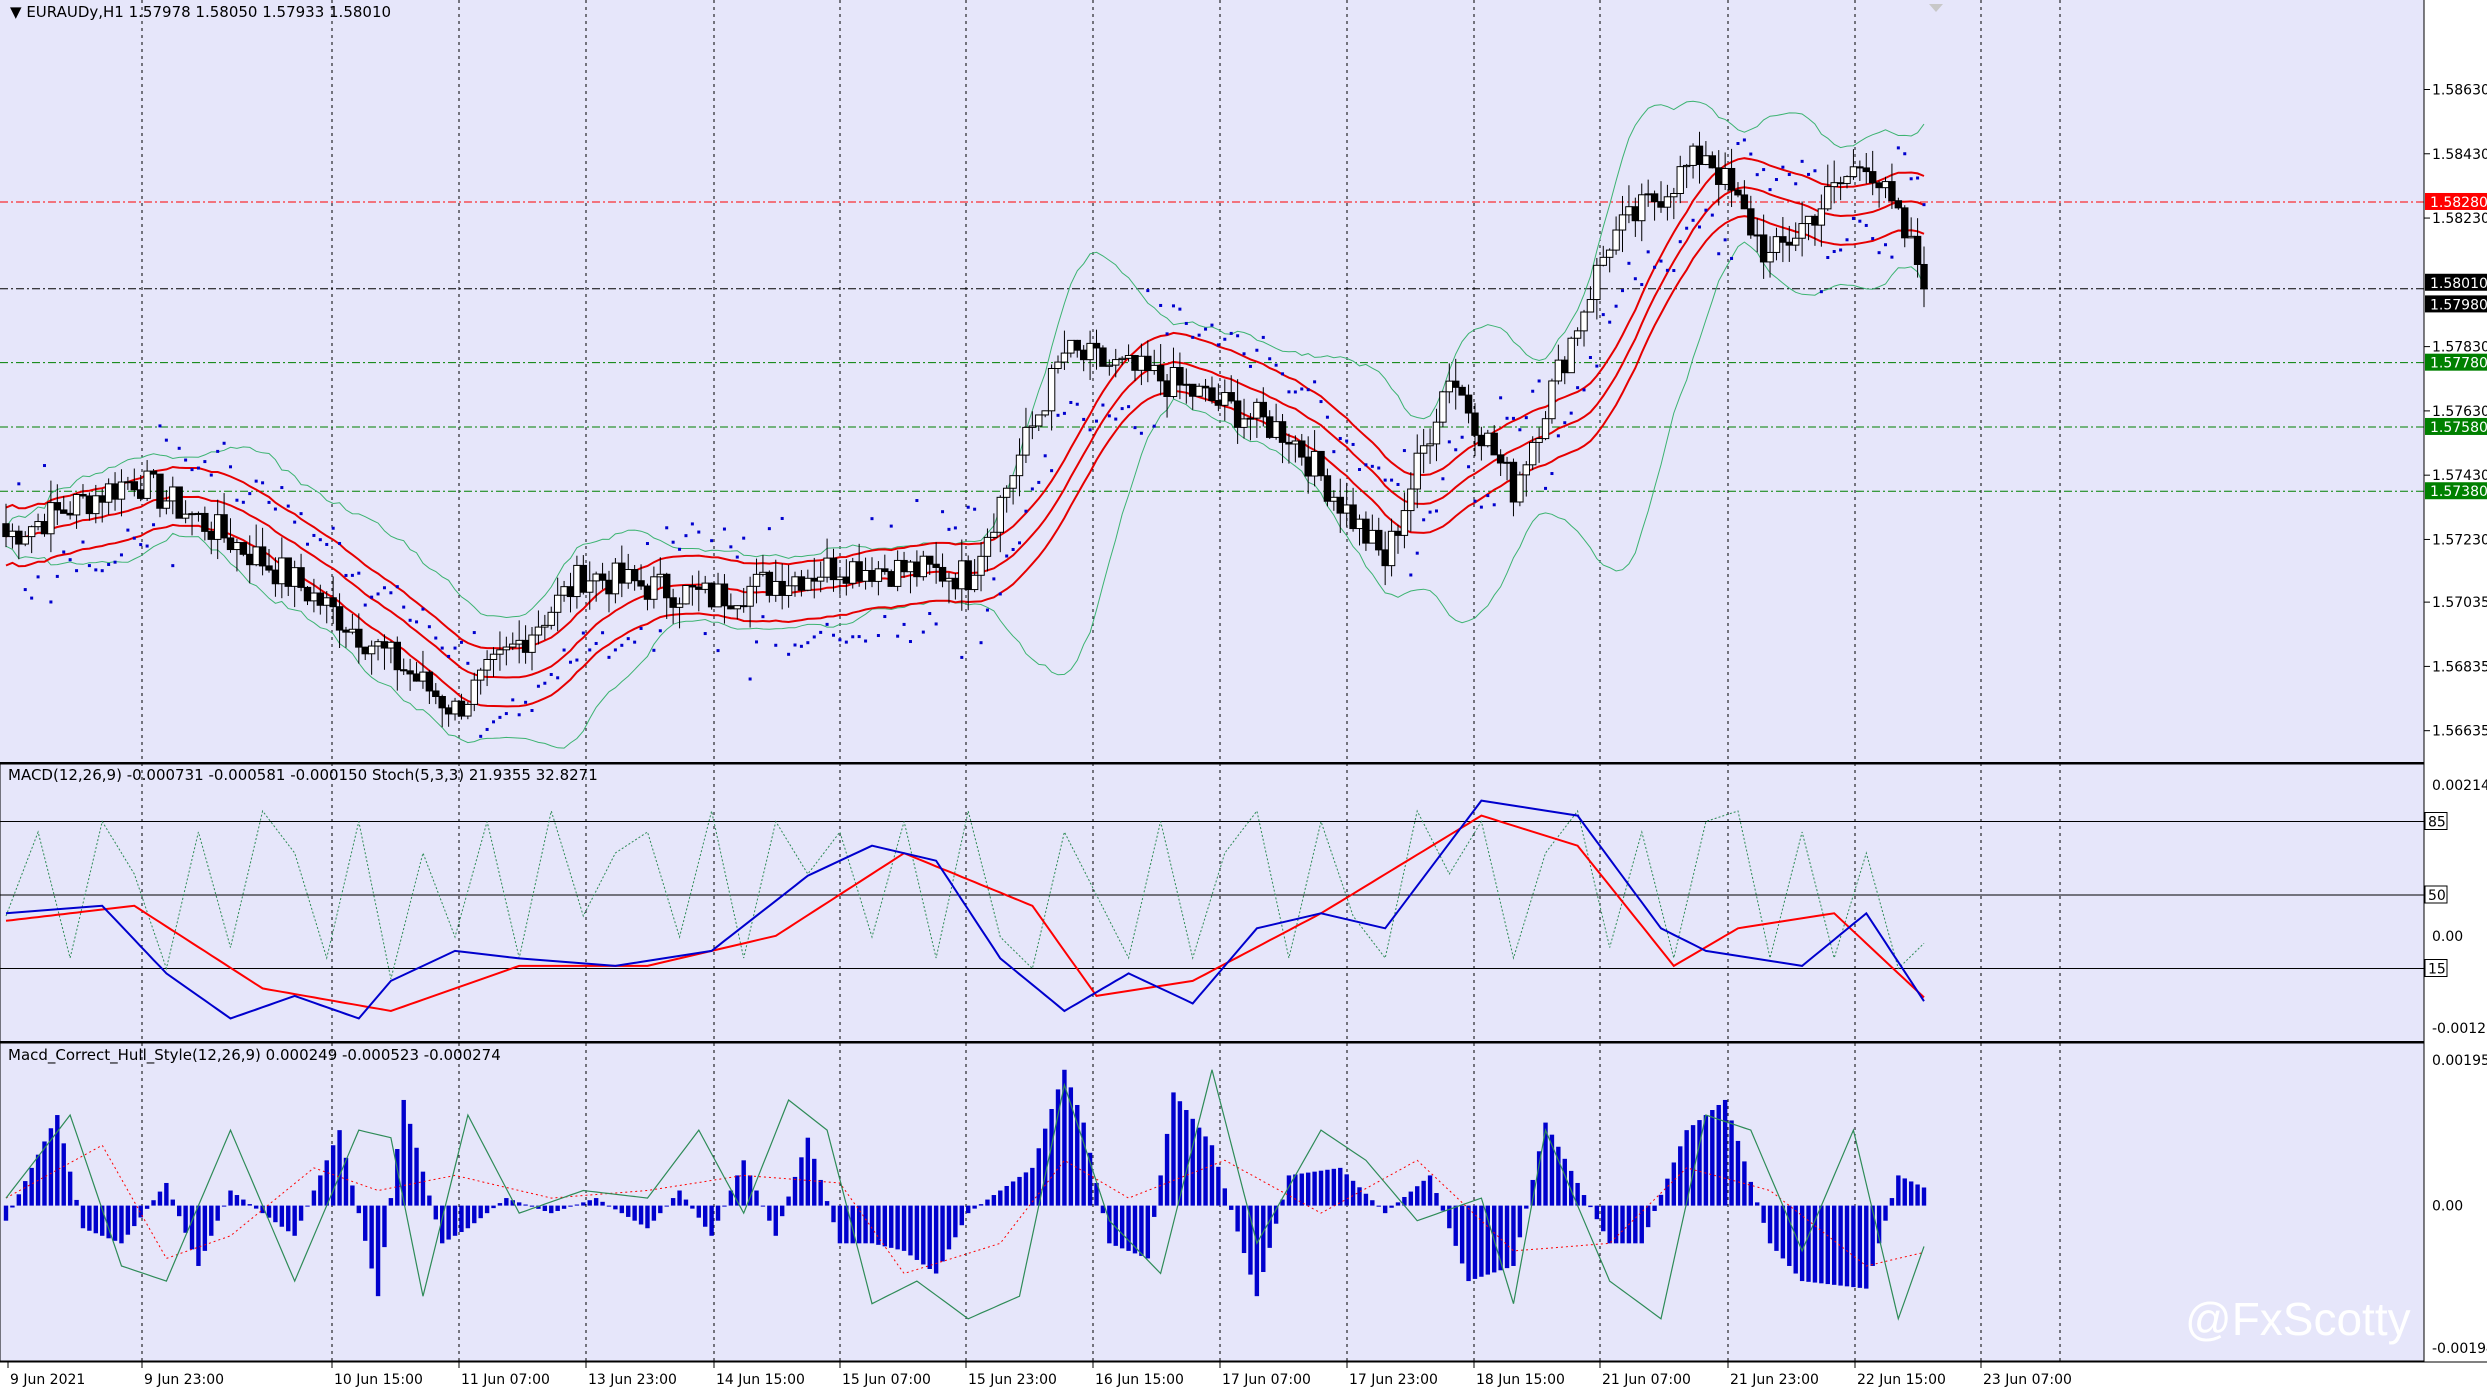 This screenshot has width=2487, height=1398. I want to click on macd-axis-label: 0.00, so click(2447, 937).